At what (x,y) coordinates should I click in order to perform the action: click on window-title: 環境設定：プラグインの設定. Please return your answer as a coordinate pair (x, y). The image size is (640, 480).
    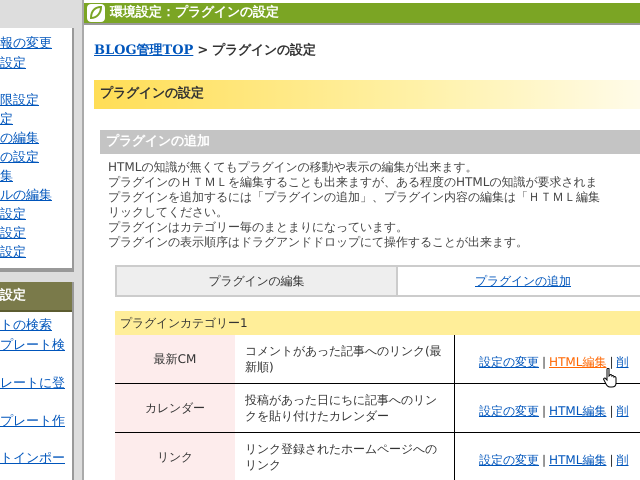
    Looking at the image, I should click on (194, 13).